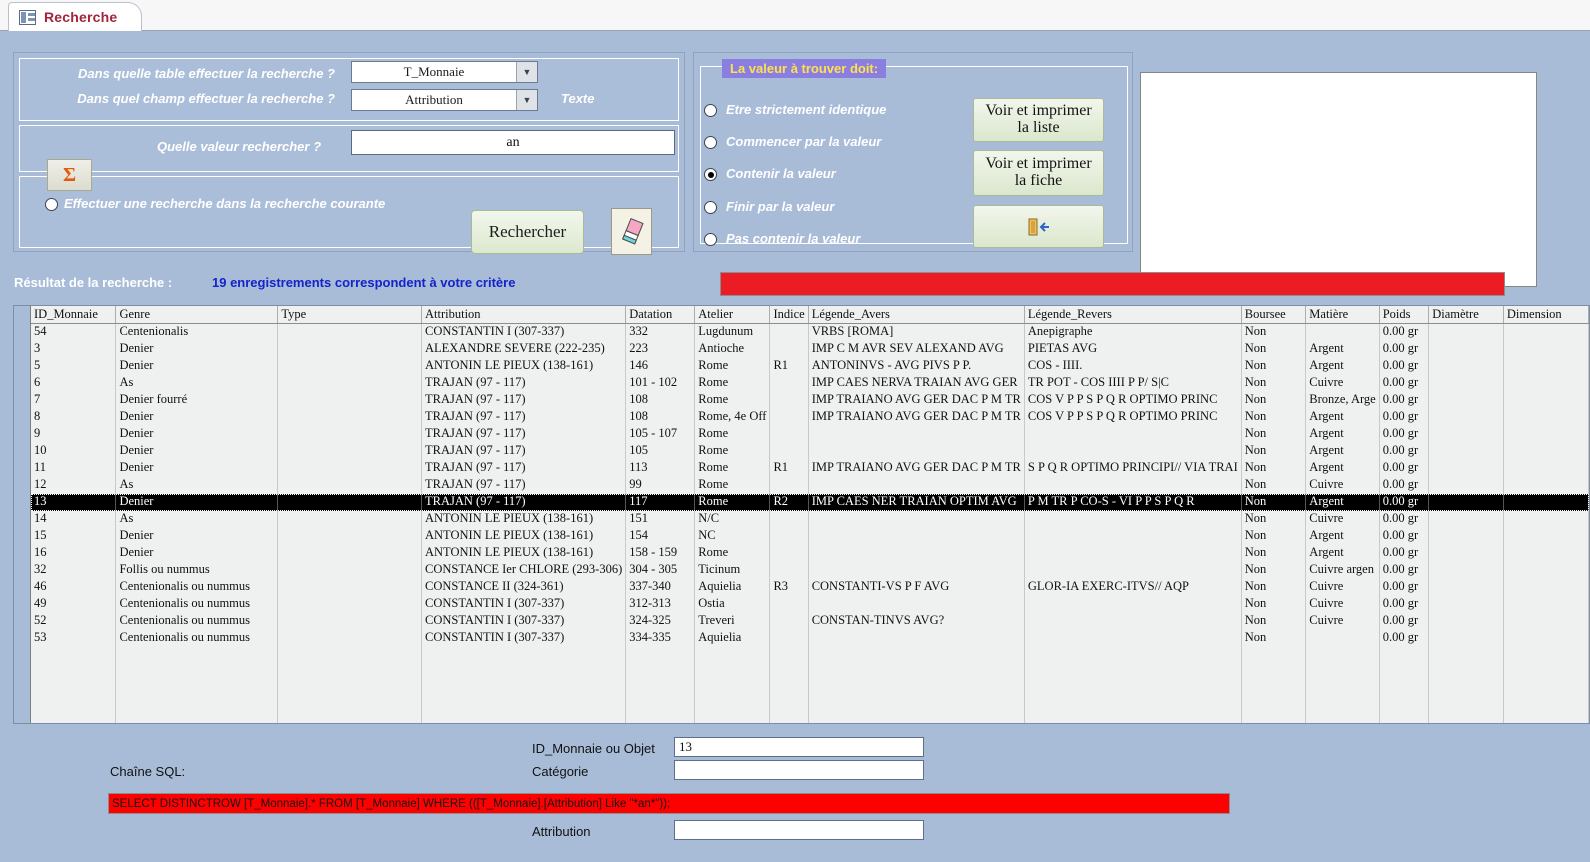 This screenshot has width=1590, height=862. Describe the element at coordinates (22, 514) in the screenshot. I see `record-selector-column` at that location.